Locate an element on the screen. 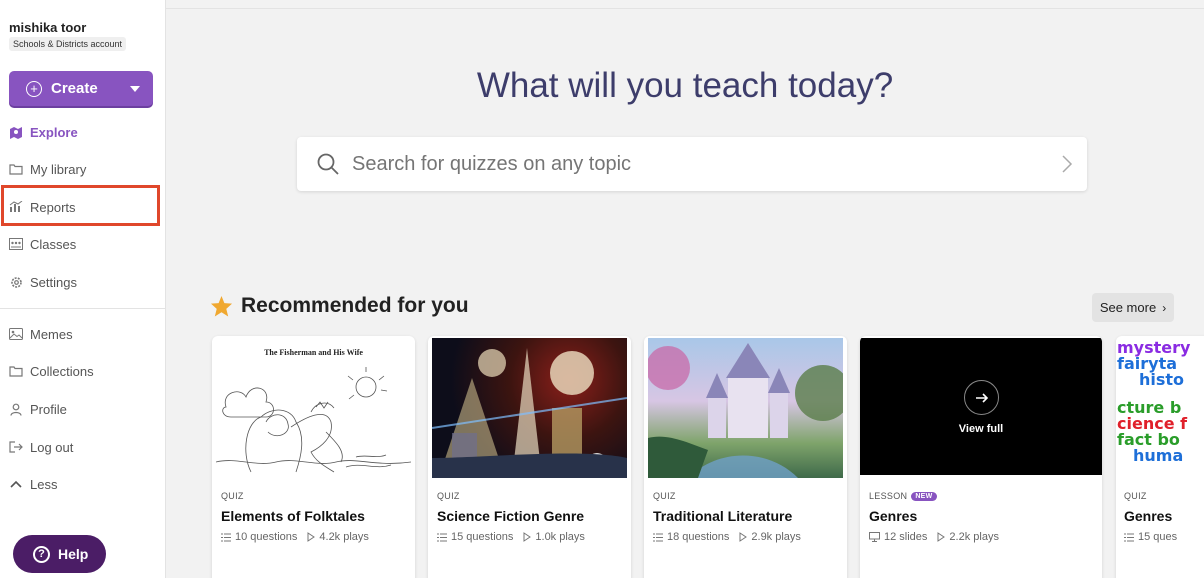 The image size is (1204, 578). image-icon is located at coordinates (16, 334).